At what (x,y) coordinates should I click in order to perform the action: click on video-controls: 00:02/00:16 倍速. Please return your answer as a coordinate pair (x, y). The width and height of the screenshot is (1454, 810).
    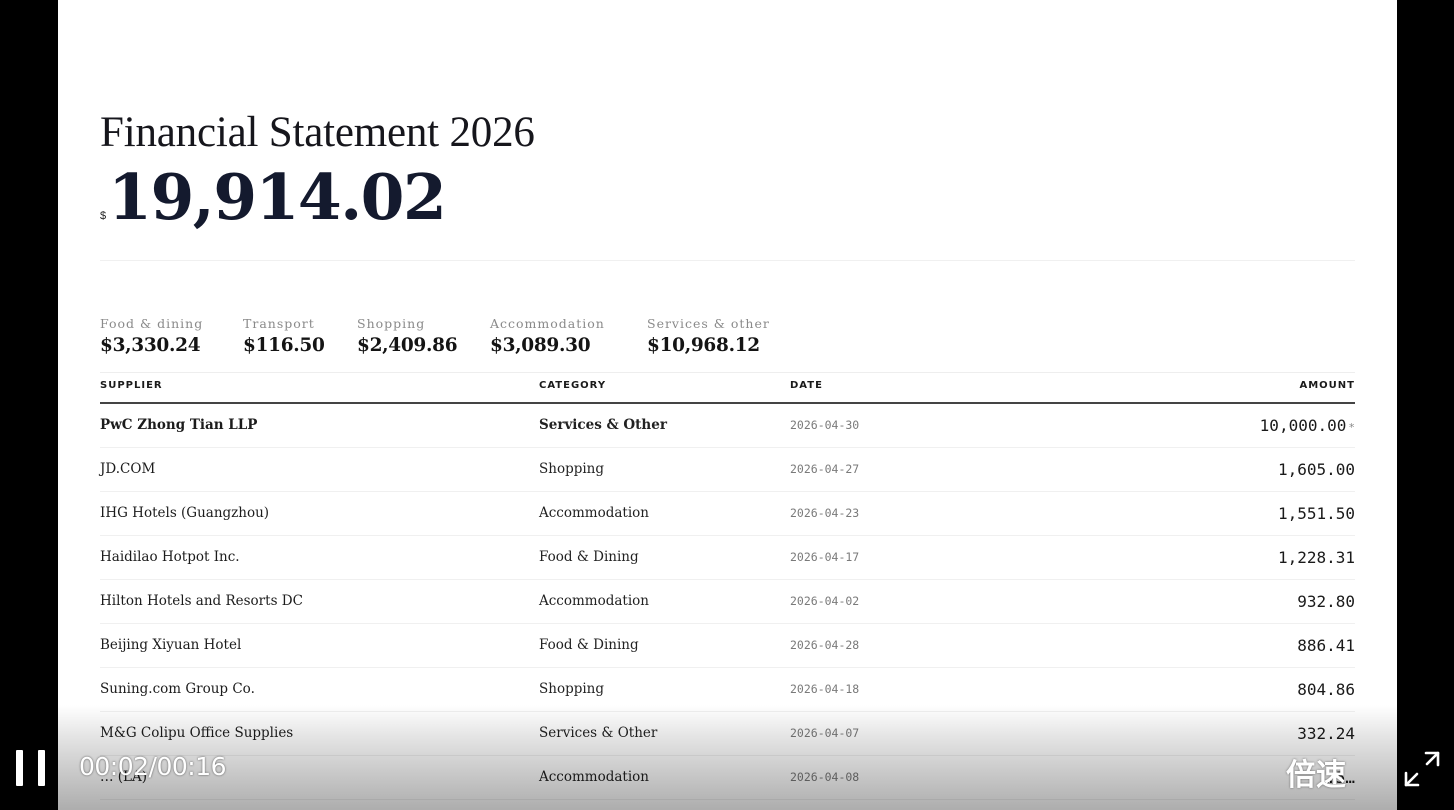
    Looking at the image, I should click on (727, 770).